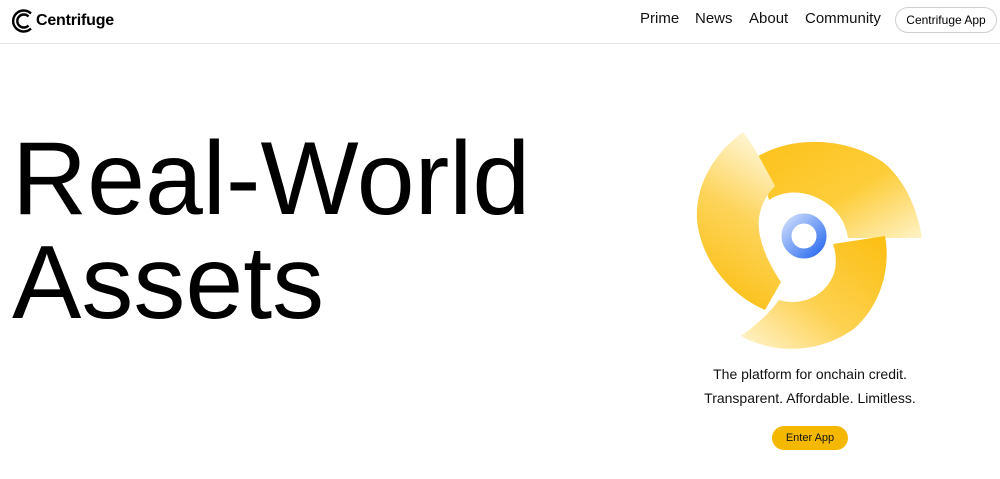 Image resolution: width=1000 pixels, height=479 pixels. Describe the element at coordinates (804, 236) in the screenshot. I see `center-ring` at that location.